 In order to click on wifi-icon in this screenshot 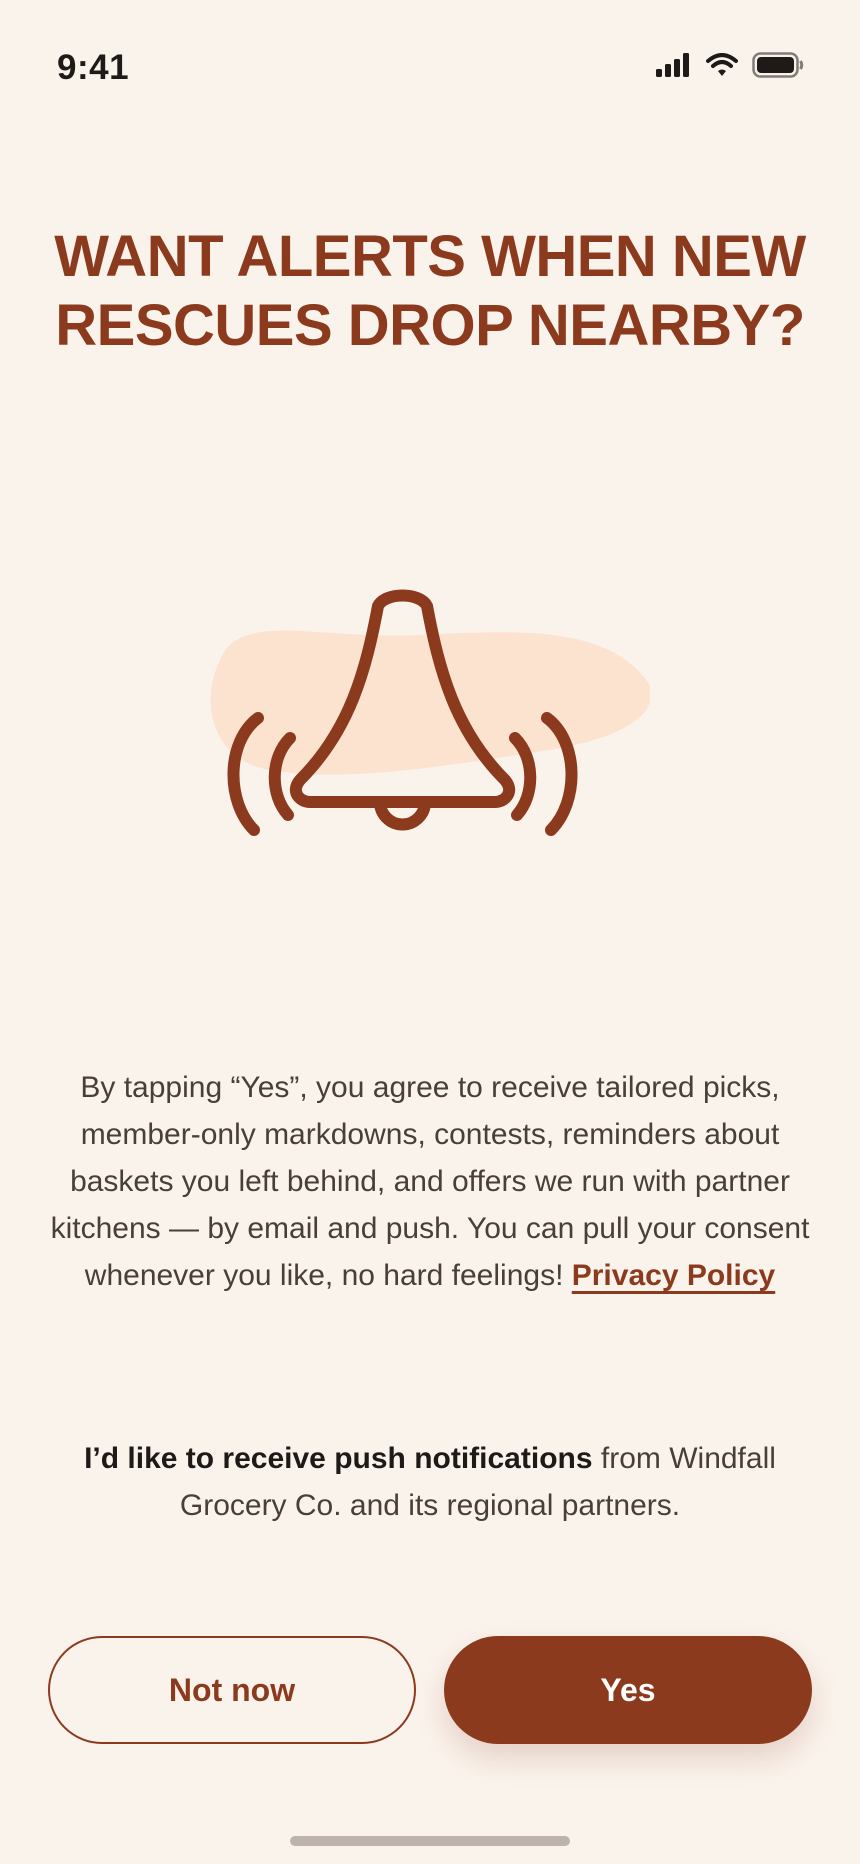, I will do `click(722, 64)`.